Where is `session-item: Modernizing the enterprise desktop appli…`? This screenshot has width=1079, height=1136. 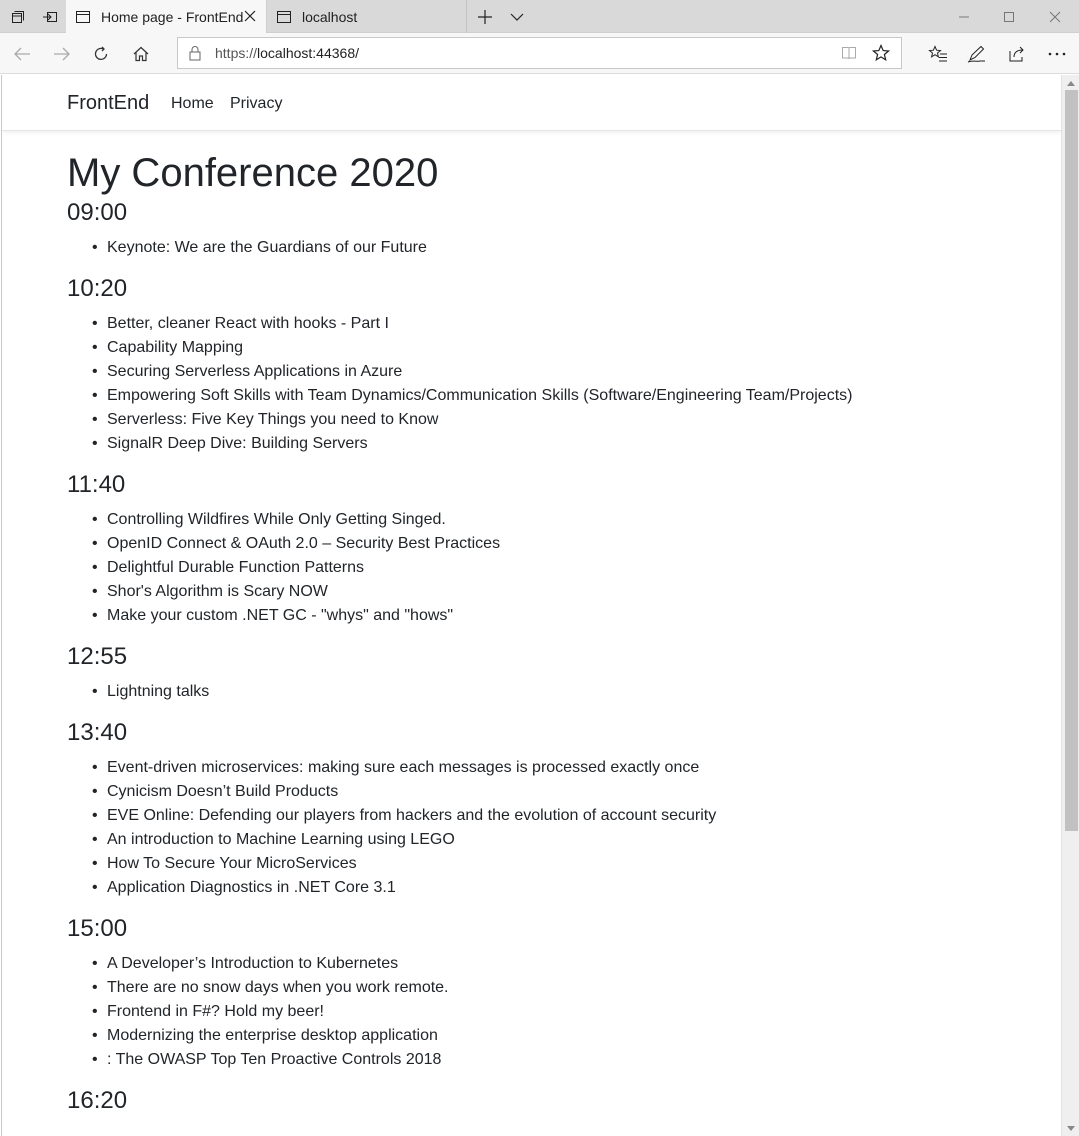 session-item: Modernizing the enterprise desktop appli… is located at coordinates (569, 1036).